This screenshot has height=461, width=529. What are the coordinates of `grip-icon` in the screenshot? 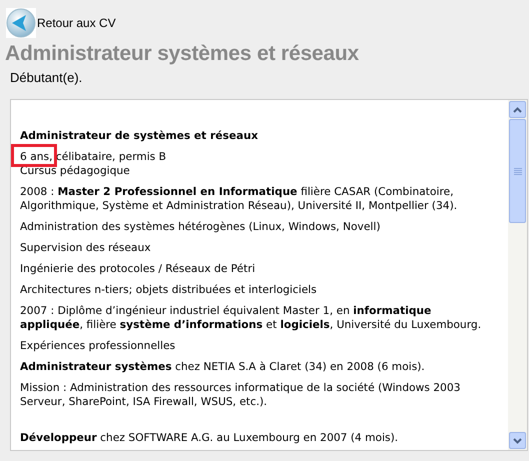 It's located at (518, 171).